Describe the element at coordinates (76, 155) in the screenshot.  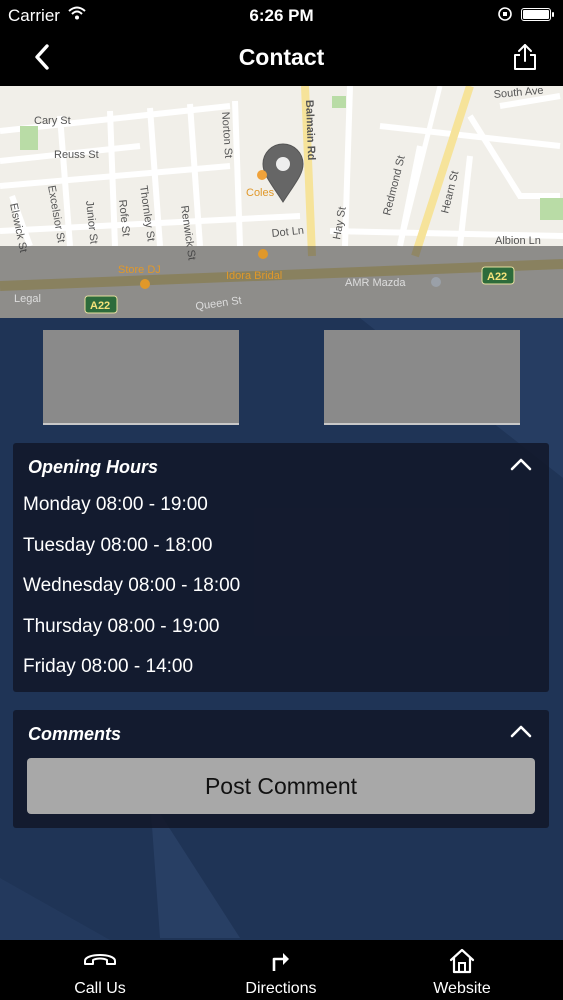
I see `map-label-reuss-st: Reuss St` at that location.